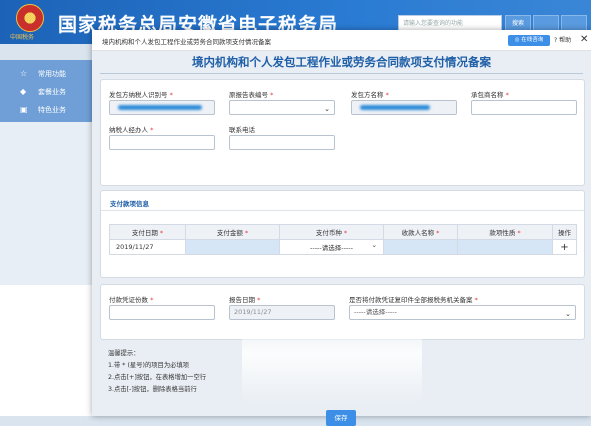 The image size is (591, 426). I want to click on sidebar-item-label: 套餐业务, so click(52, 92).